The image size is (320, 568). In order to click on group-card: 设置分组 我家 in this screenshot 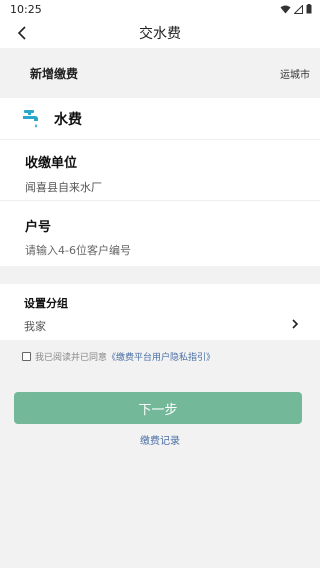, I will do `click(160, 312)`.